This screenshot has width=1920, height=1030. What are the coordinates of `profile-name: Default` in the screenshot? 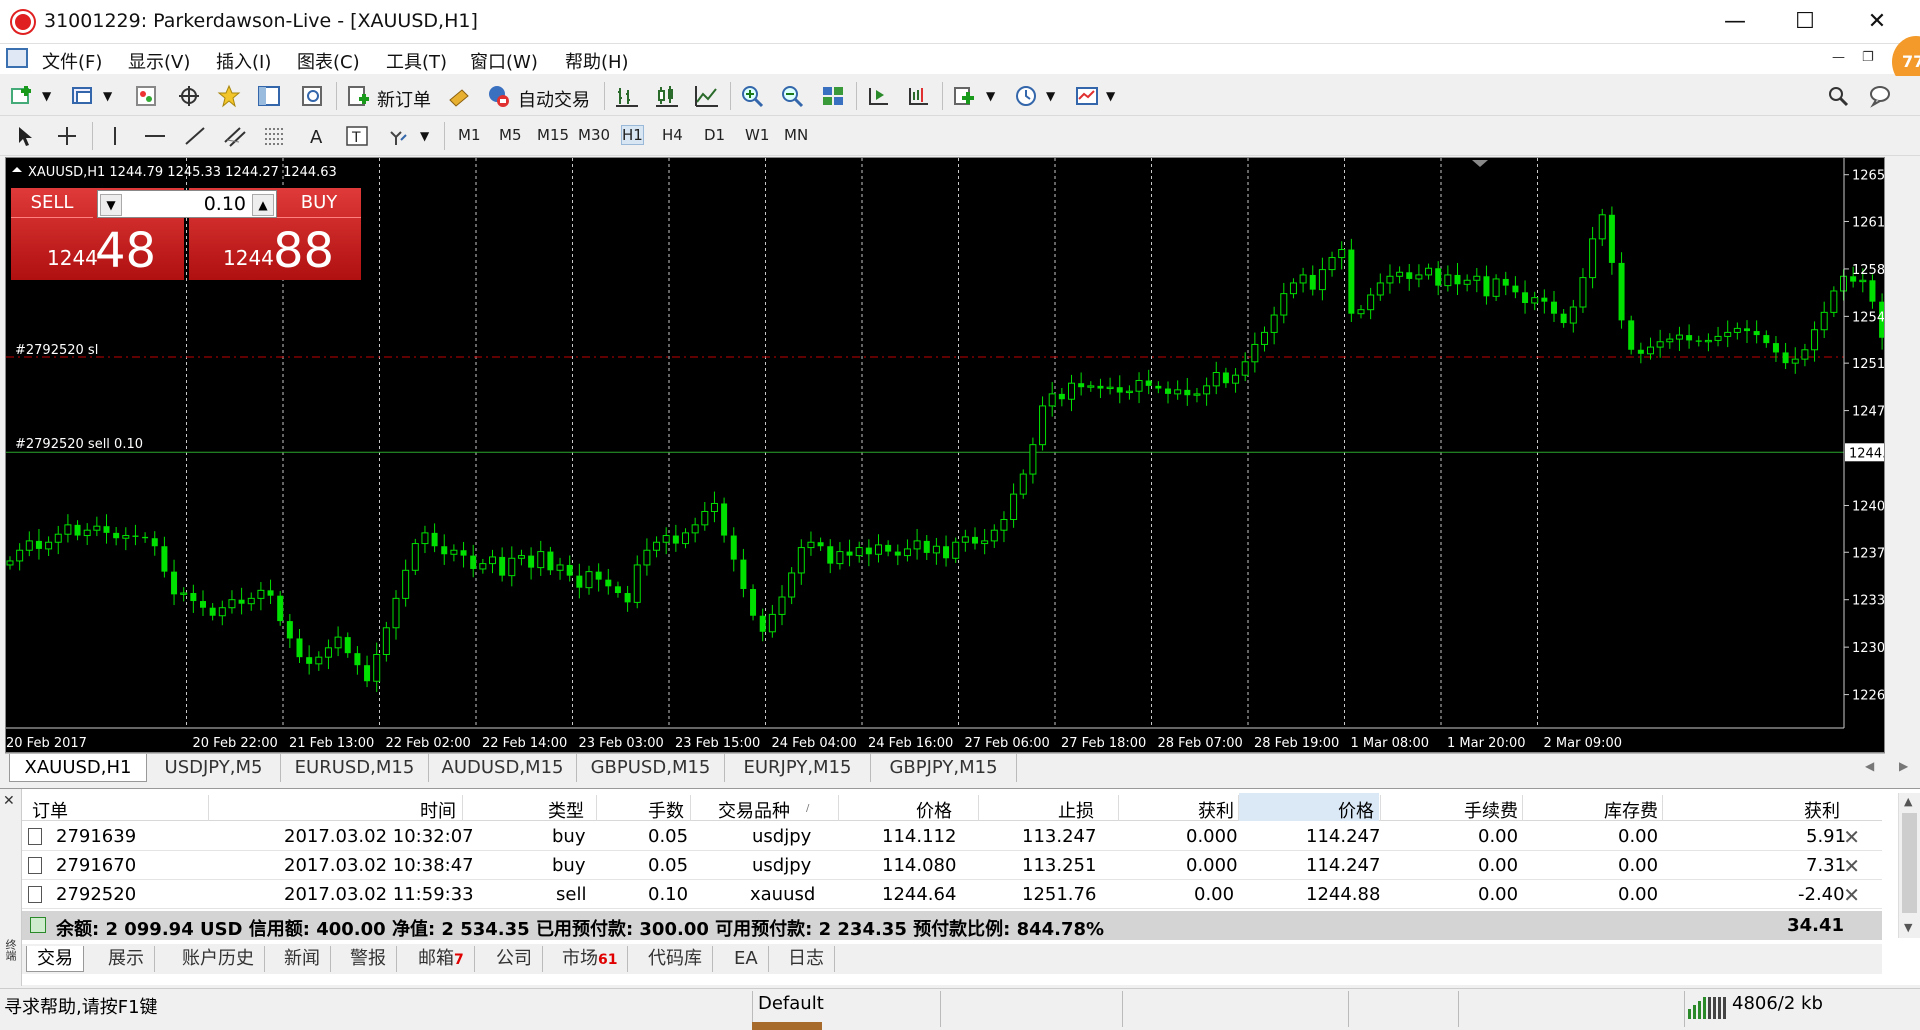 It's located at (791, 1003).